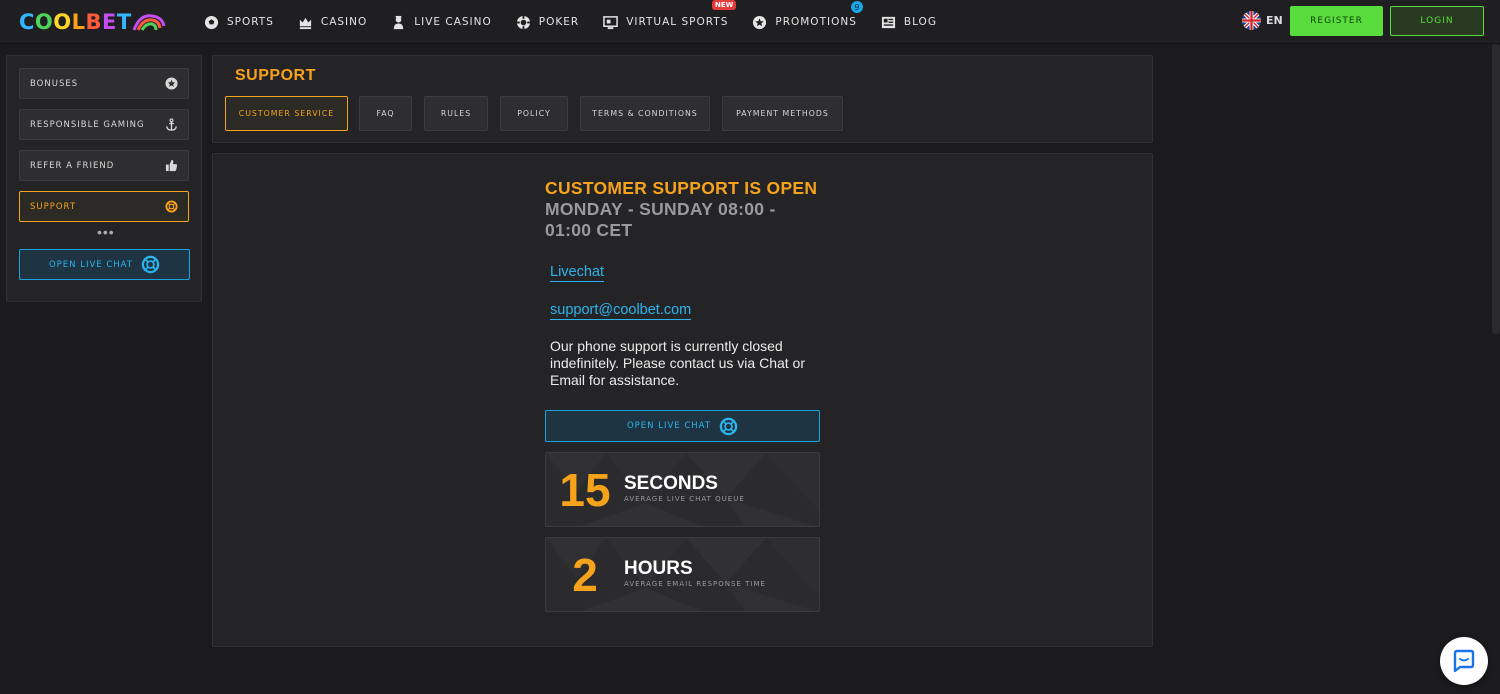 This screenshot has width=1500, height=694. What do you see at coordinates (816, 22) in the screenshot?
I see `nav-promotions-label: PROMOTIONS` at bounding box center [816, 22].